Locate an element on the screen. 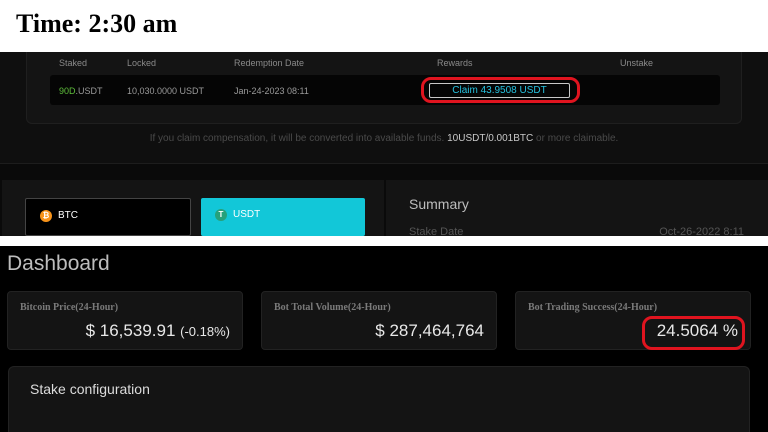  dashboard-title: Dashboard is located at coordinates (58, 263).